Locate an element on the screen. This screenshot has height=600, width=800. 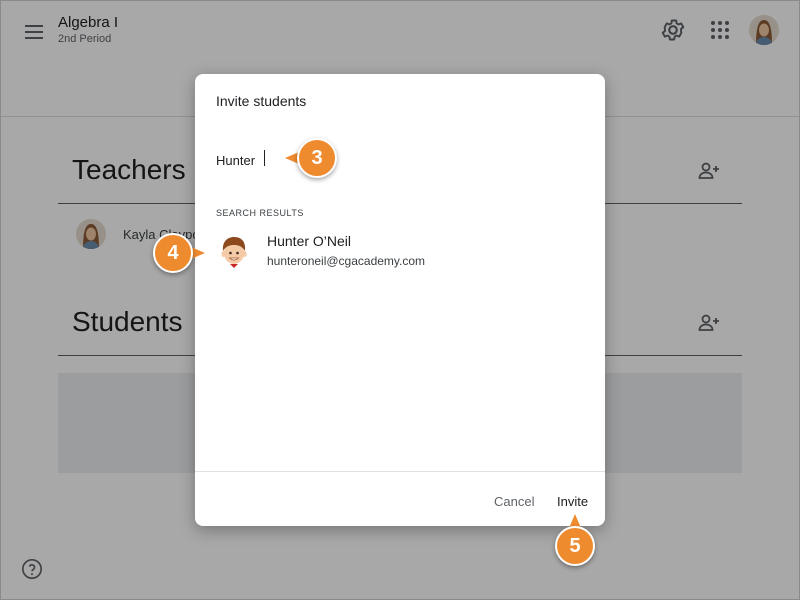
result-name: Hunter O’Neil is located at coordinates (309, 241).